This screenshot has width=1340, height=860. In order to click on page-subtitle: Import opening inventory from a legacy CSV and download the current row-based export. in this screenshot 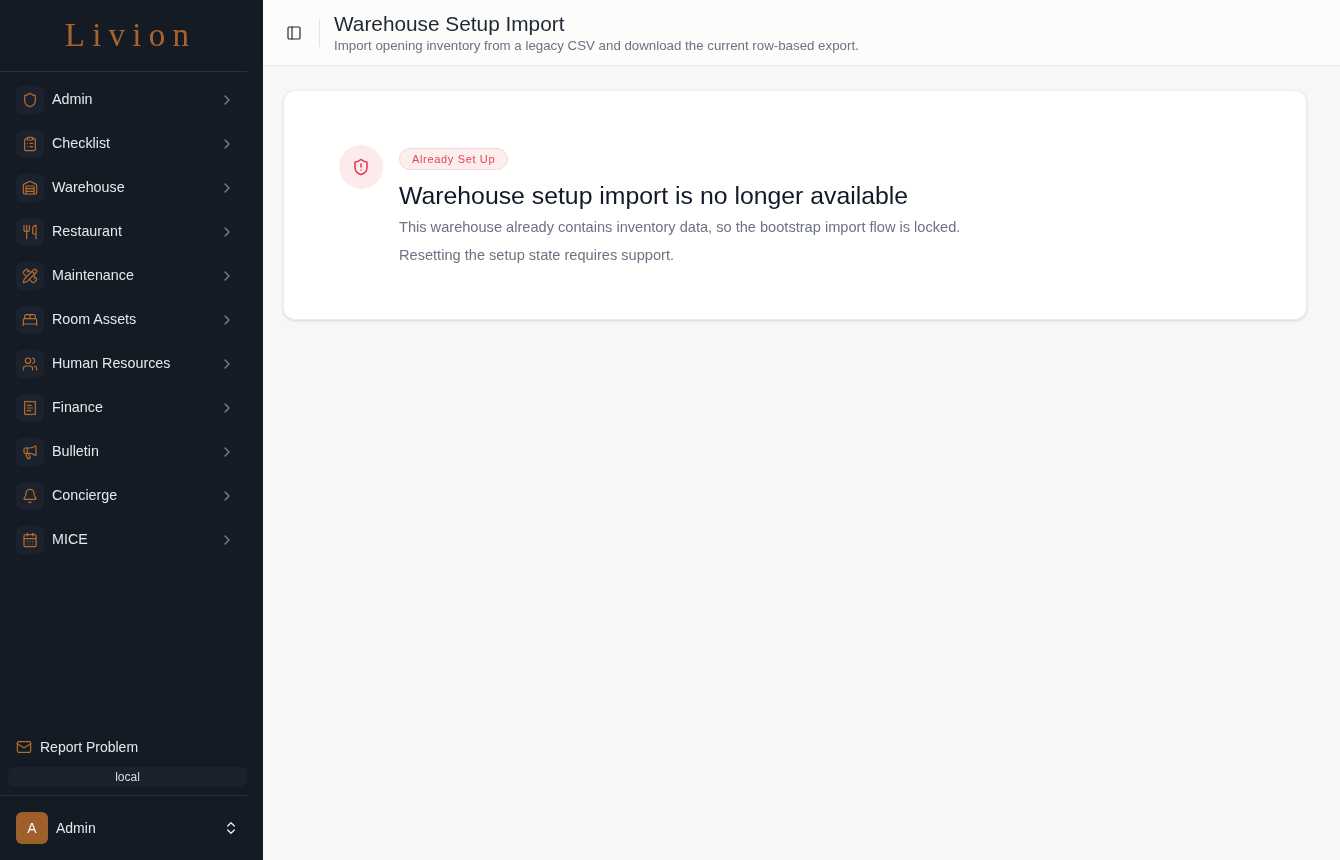, I will do `click(596, 45)`.